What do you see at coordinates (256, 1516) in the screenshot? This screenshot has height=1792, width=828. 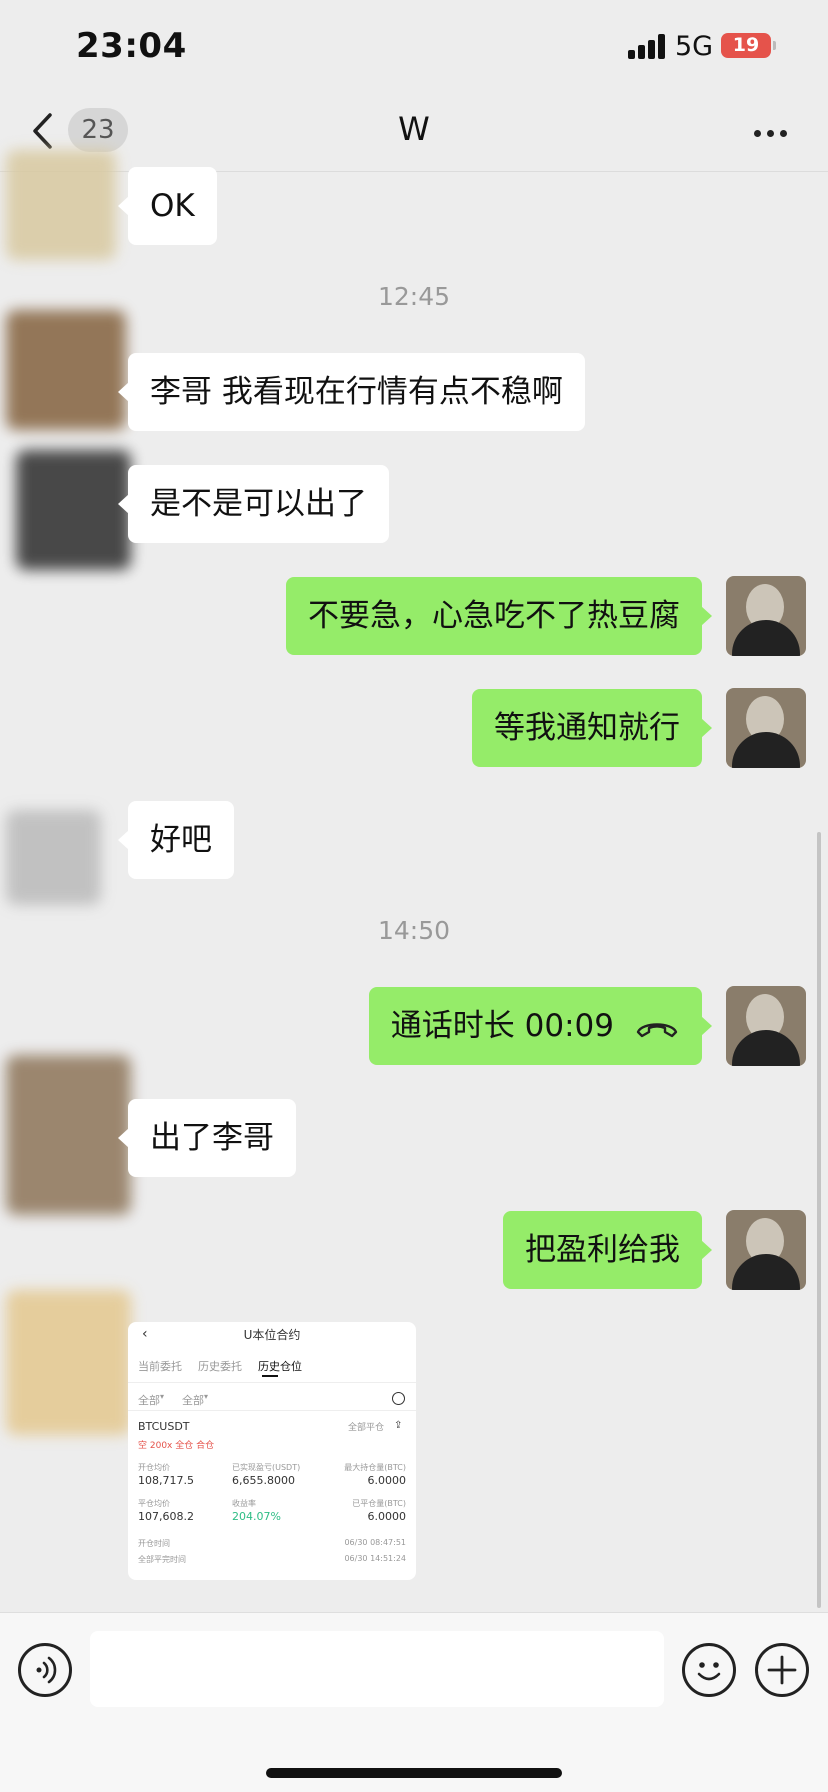 I see `roi: 204.07%` at bounding box center [256, 1516].